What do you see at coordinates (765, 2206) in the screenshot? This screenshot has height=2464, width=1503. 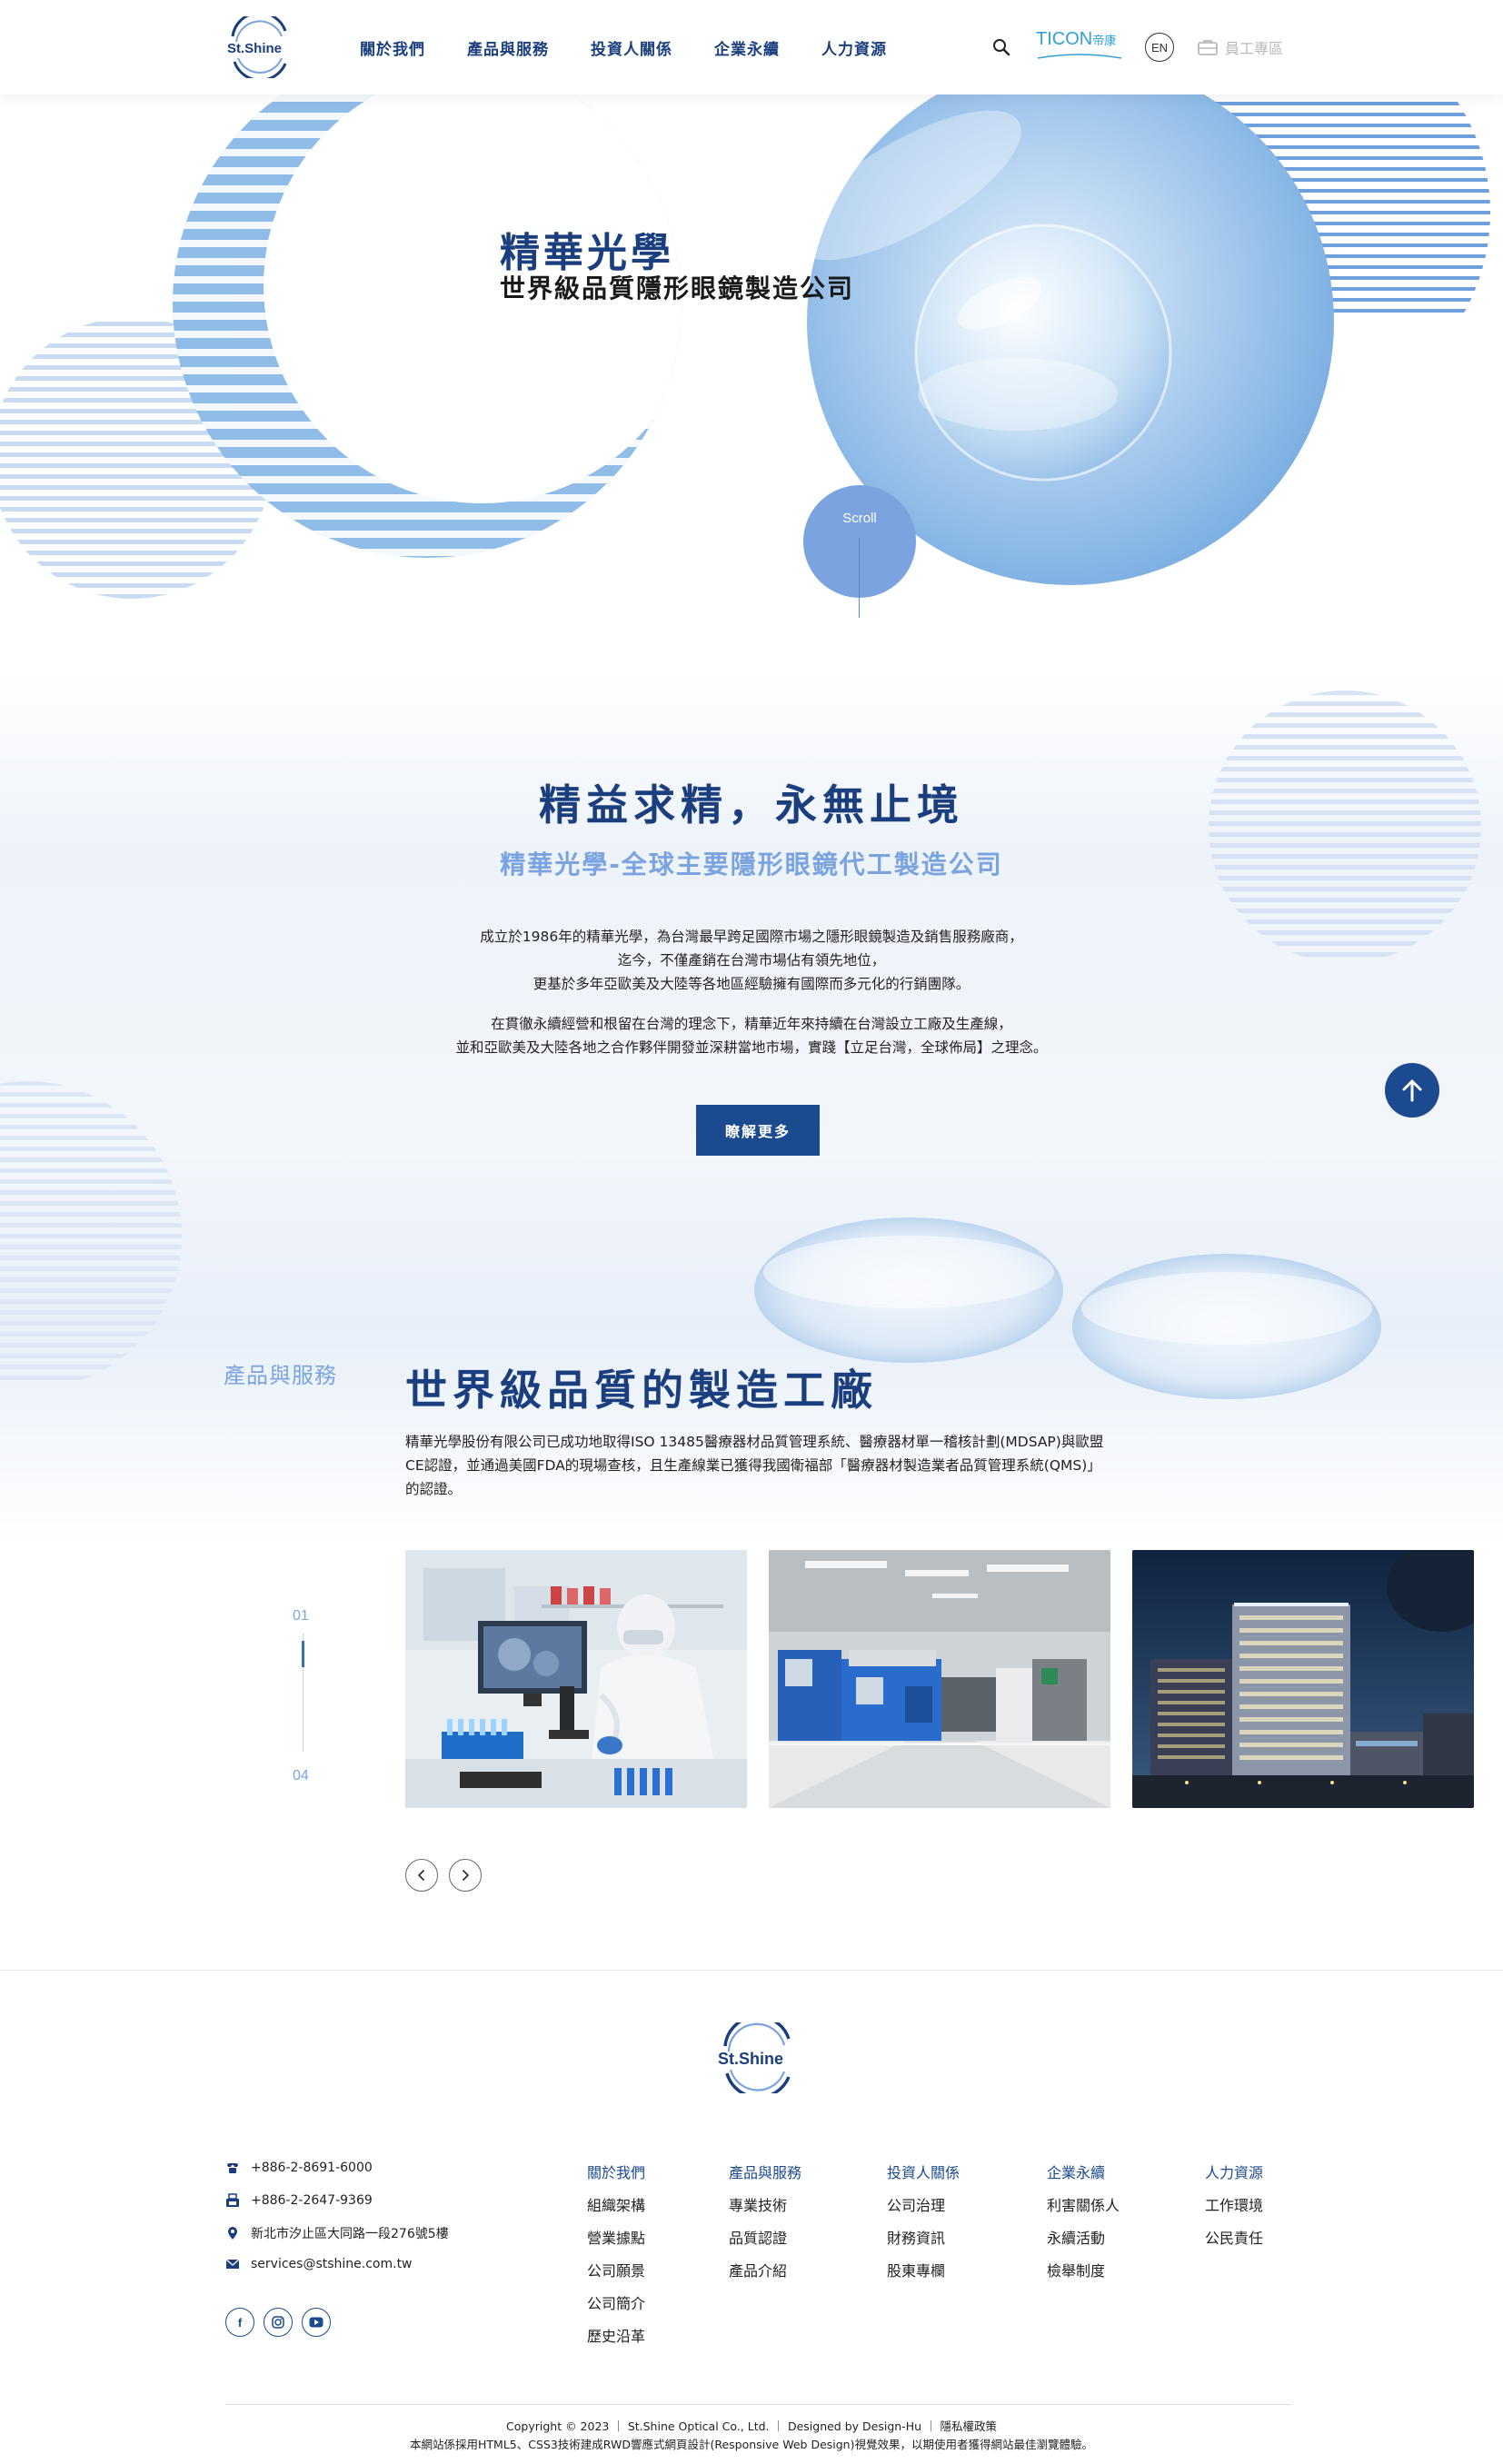 I see `footer-link: 專業技術` at bounding box center [765, 2206].